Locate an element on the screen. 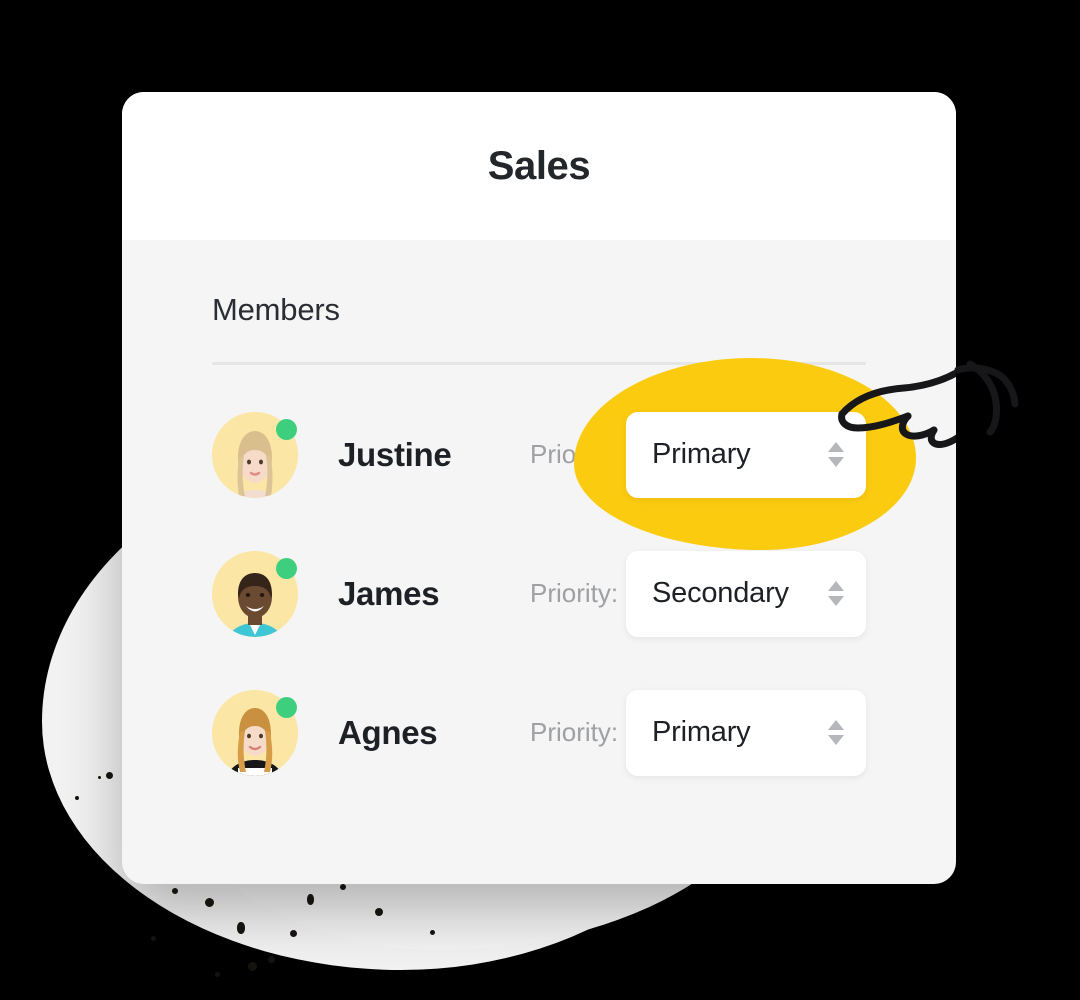  member-row: Agnes Priority: Primary is located at coordinates (539, 732).